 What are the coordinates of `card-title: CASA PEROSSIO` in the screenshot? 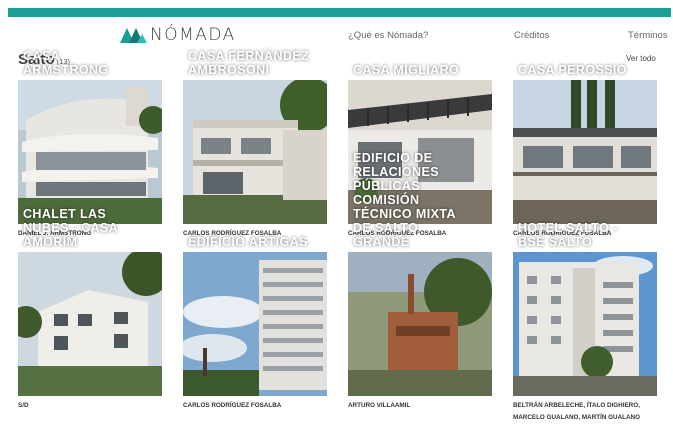 It's located at (572, 70).